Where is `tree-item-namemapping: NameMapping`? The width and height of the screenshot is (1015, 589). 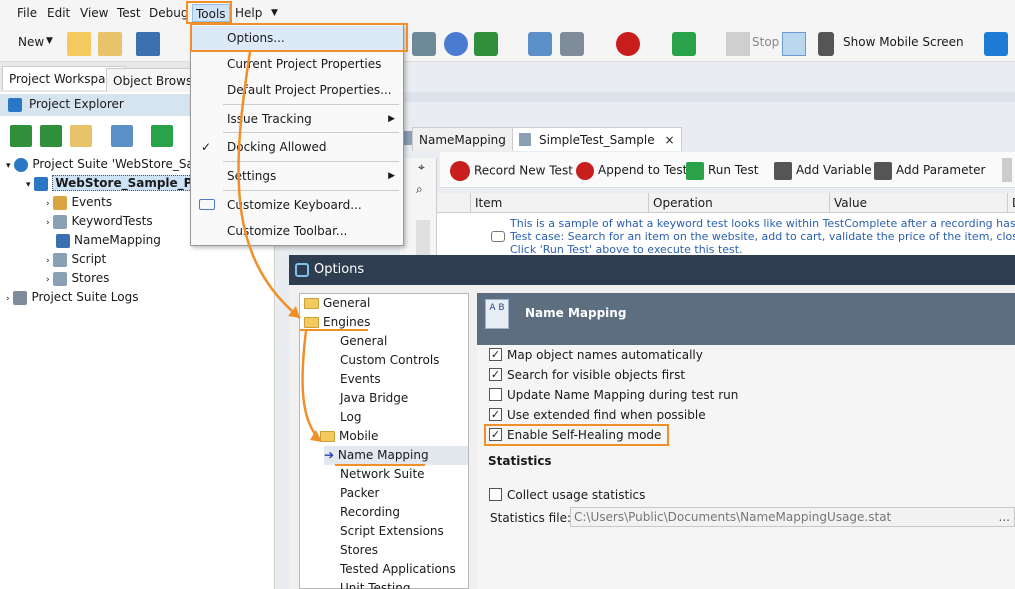 tree-item-namemapping: NameMapping is located at coordinates (108, 240).